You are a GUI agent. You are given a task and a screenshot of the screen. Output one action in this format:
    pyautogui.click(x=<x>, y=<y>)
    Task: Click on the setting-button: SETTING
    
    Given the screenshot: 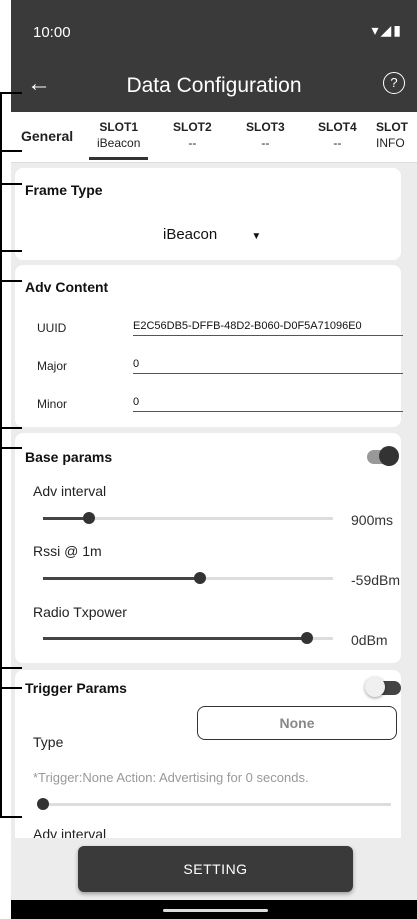 What is the action you would take?
    pyautogui.click(x=215, y=869)
    